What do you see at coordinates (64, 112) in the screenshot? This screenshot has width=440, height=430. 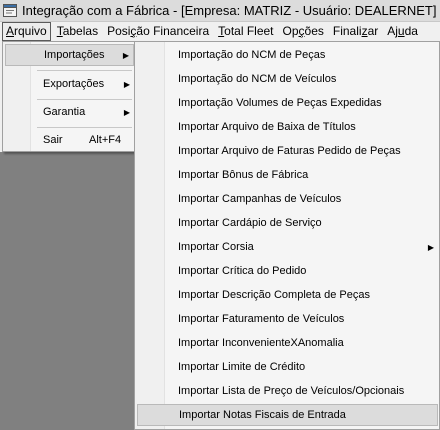 I see `menu-item-label: Garantia` at bounding box center [64, 112].